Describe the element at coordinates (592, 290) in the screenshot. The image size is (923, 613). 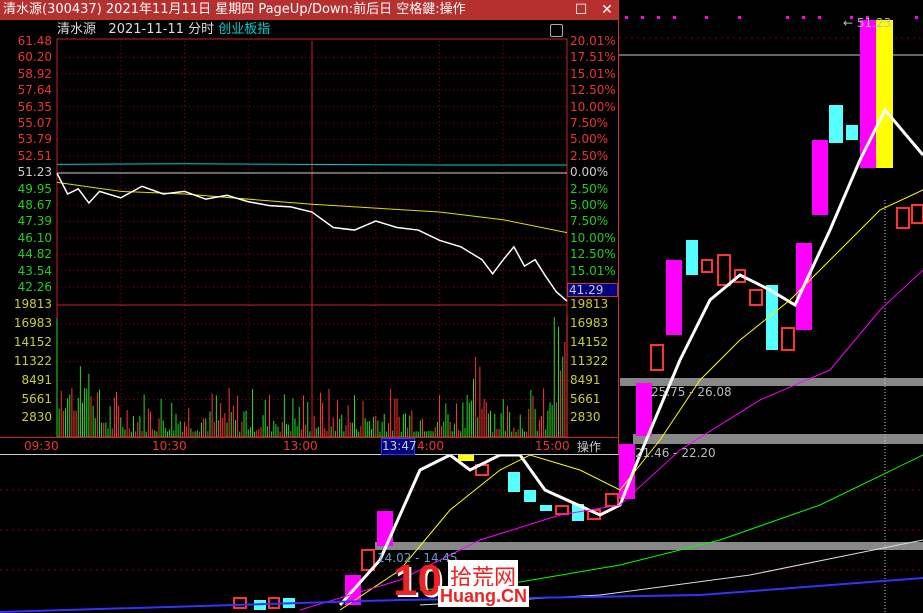
I see `current-price-tag: 41.29` at that location.